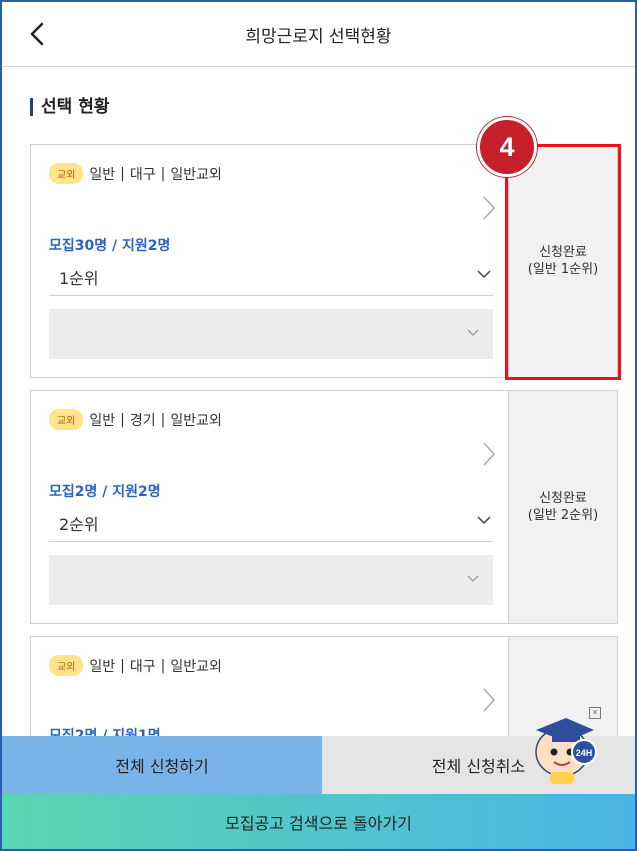 The width and height of the screenshot is (637, 851). I want to click on rank-value: 2순위, so click(79, 524).